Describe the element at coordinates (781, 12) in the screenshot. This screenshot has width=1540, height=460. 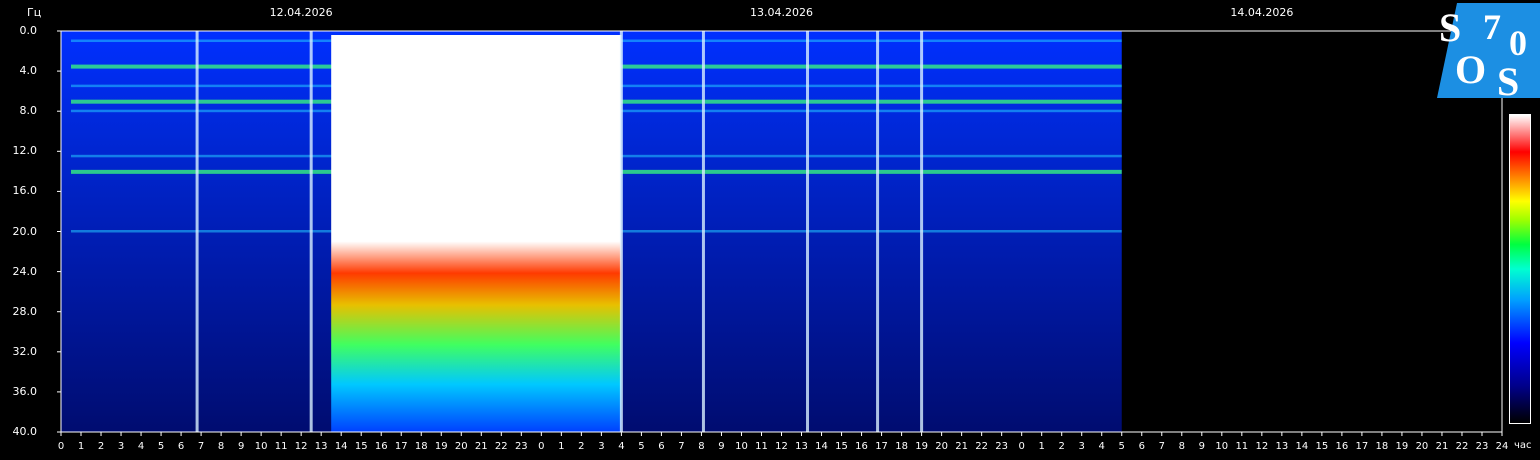
I see `date-label: 13.04.2026` at that location.